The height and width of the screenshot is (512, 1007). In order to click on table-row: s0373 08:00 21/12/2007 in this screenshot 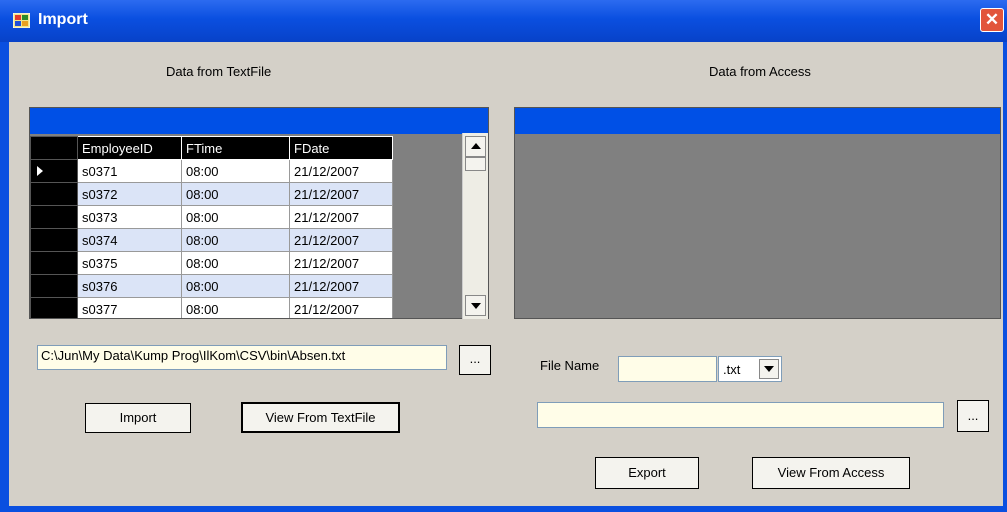, I will do `click(211, 217)`.